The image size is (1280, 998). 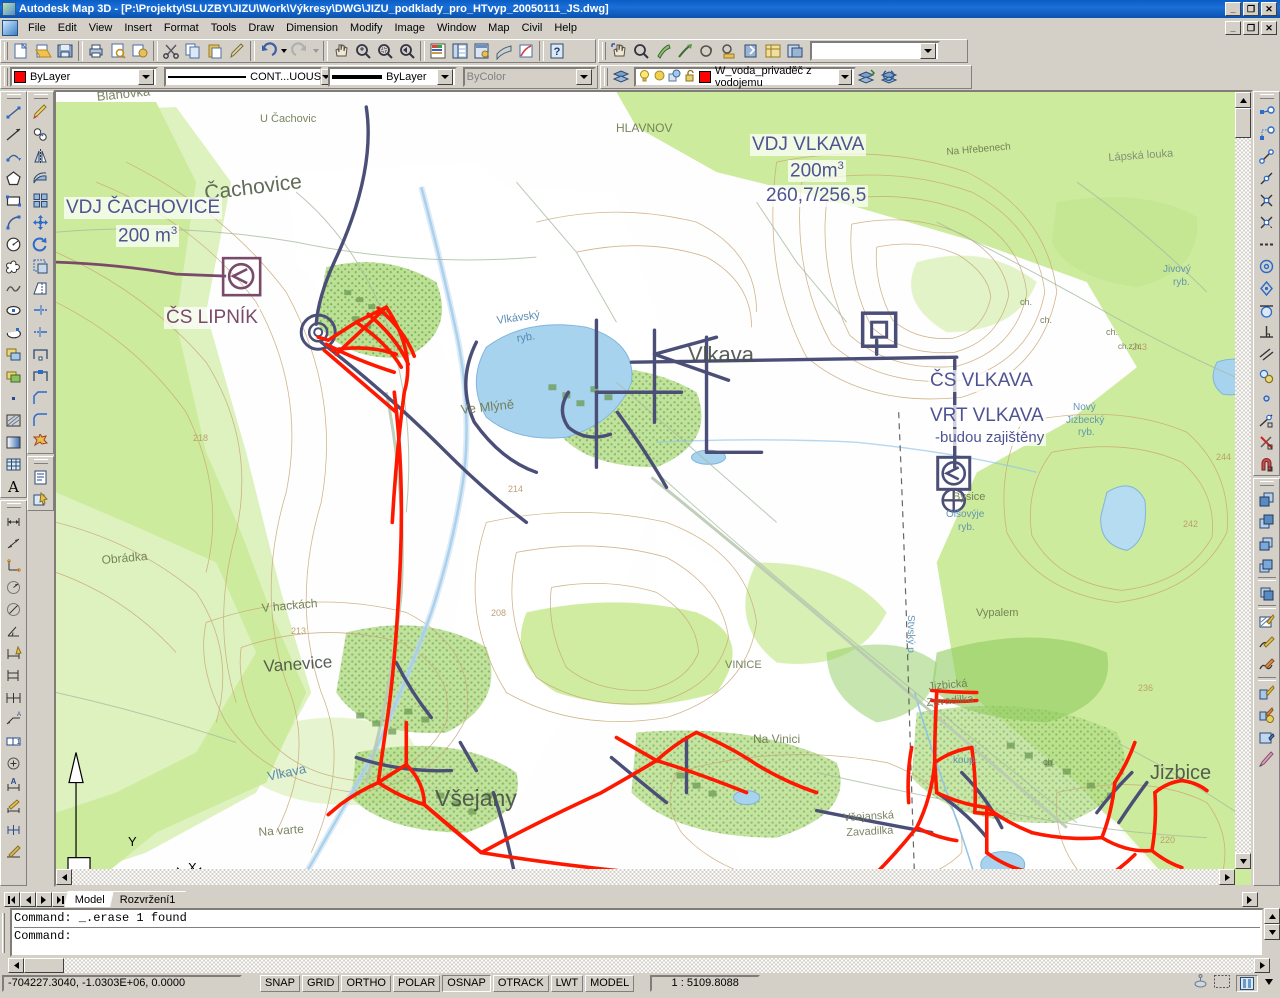 What do you see at coordinates (1243, 861) in the screenshot?
I see `scroll-down-button` at bounding box center [1243, 861].